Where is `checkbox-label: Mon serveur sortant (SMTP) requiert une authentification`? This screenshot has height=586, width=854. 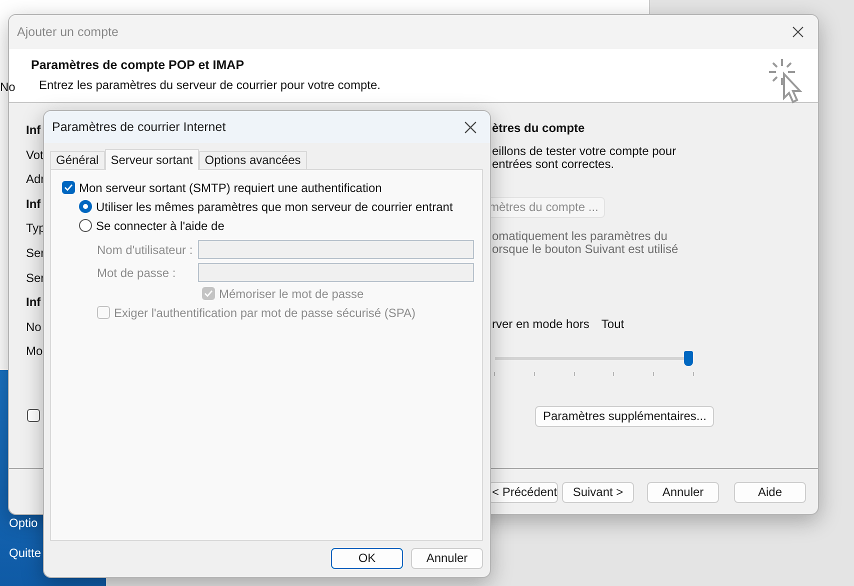
checkbox-label: Mon serveur sortant (SMTP) requiert une authentification is located at coordinates (230, 188).